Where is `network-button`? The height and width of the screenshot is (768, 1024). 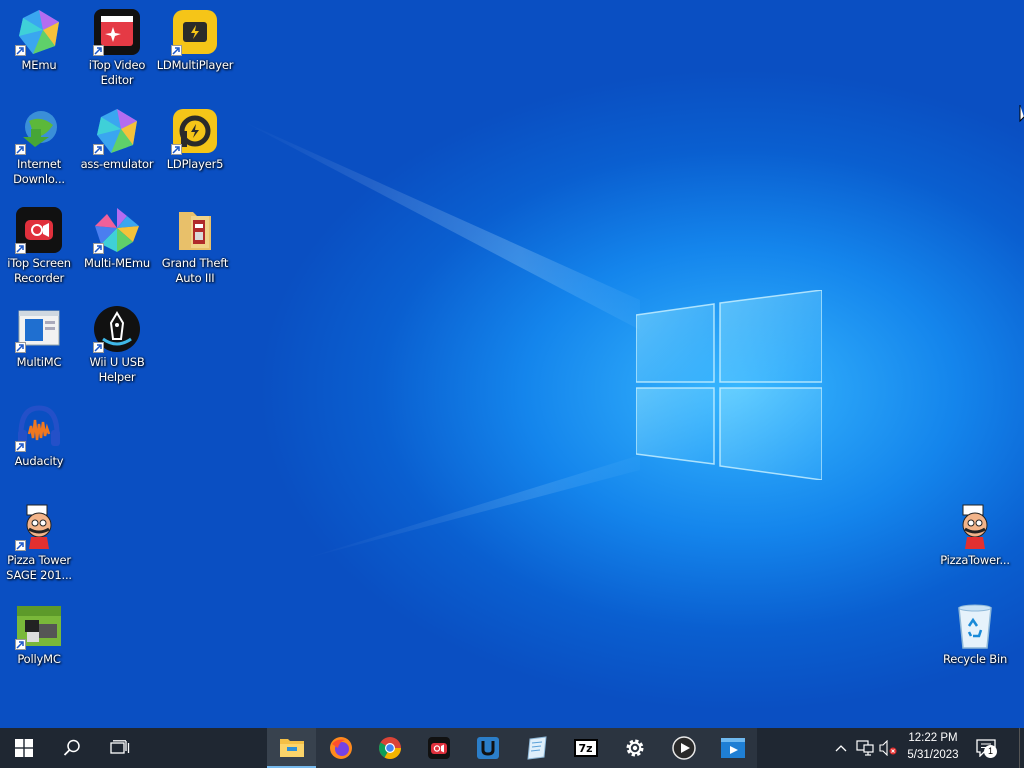 network-button is located at coordinates (865, 748).